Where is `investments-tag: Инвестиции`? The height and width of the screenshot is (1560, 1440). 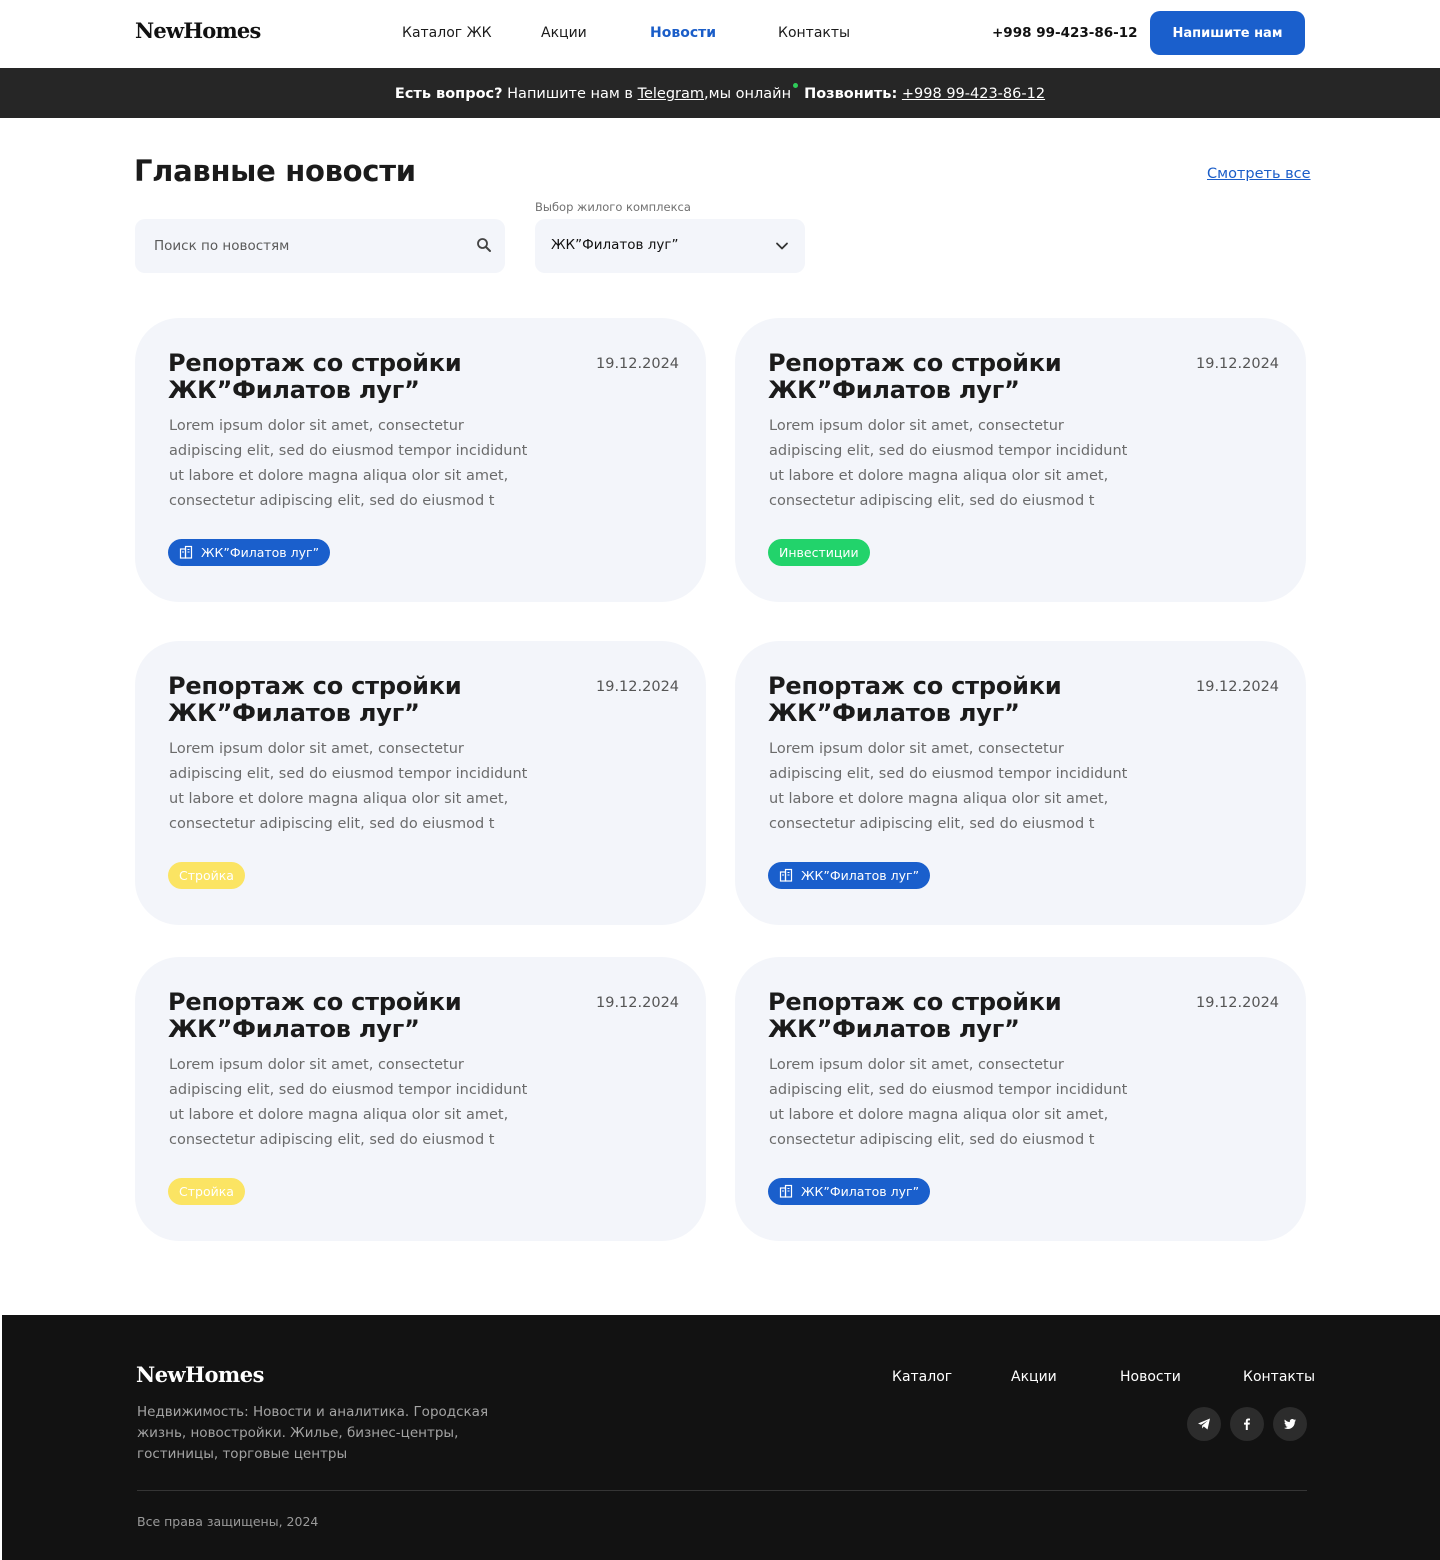 investments-tag: Инвестиции is located at coordinates (819, 552).